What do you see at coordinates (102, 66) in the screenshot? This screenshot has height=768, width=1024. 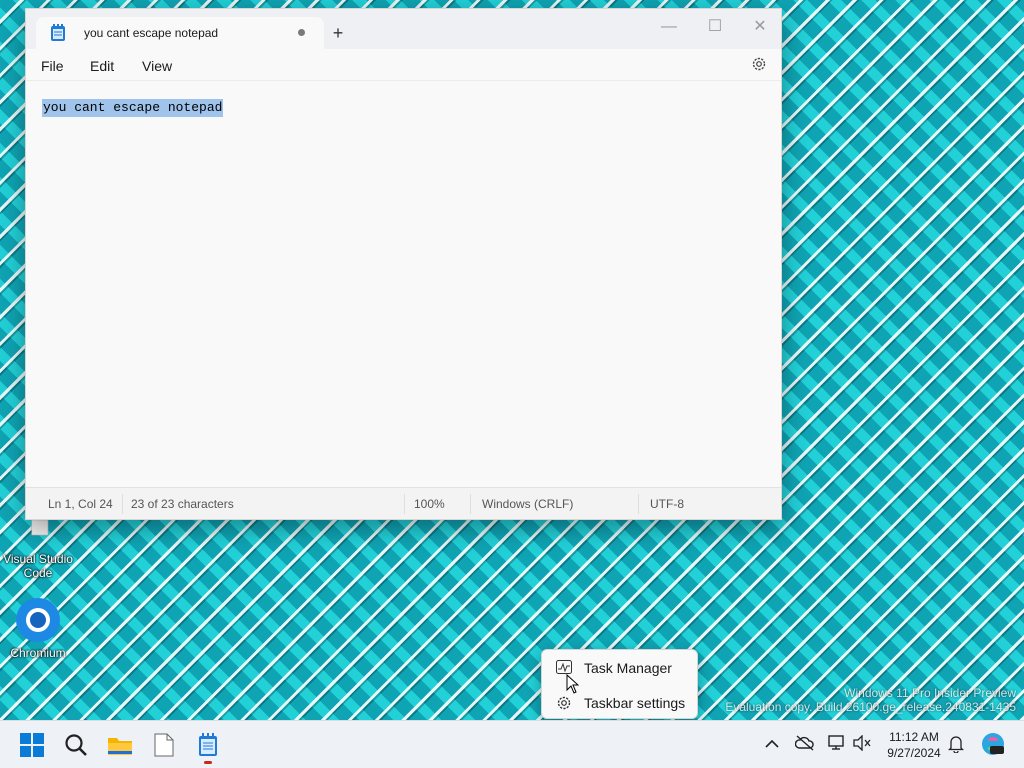 I see `menu-edit: Edit` at bounding box center [102, 66].